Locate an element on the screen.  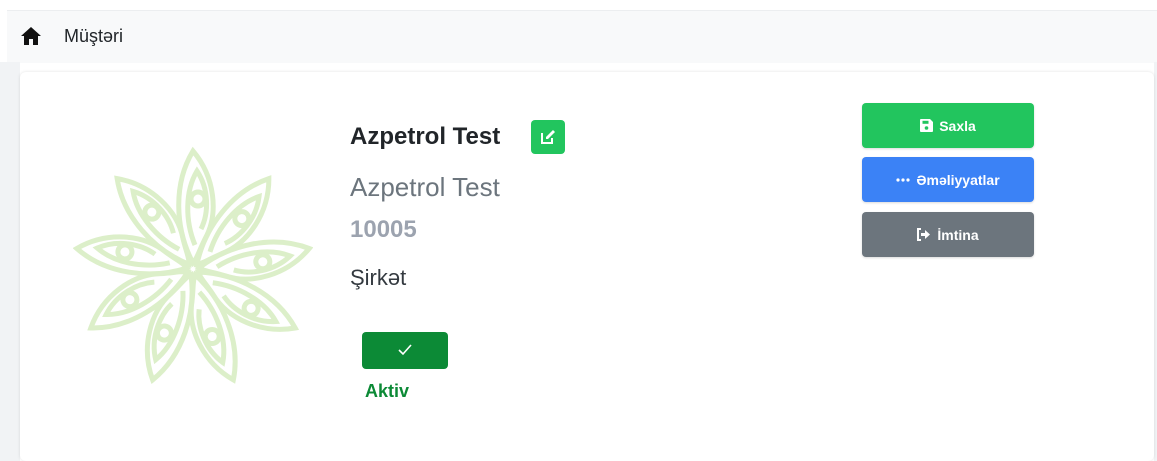
status-toggle is located at coordinates (405, 350).